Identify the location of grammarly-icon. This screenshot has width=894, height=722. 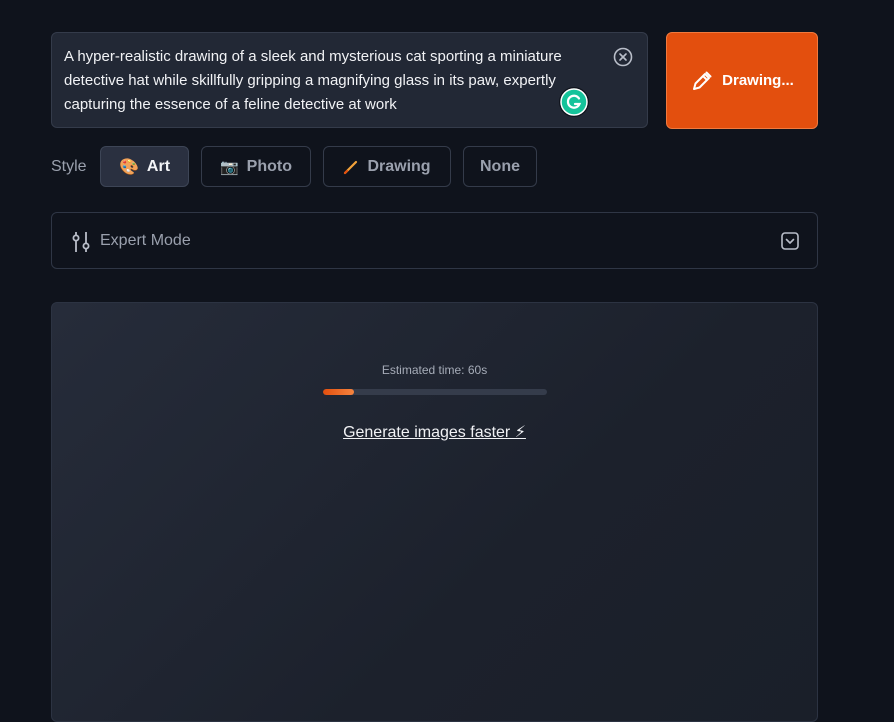
(574, 102).